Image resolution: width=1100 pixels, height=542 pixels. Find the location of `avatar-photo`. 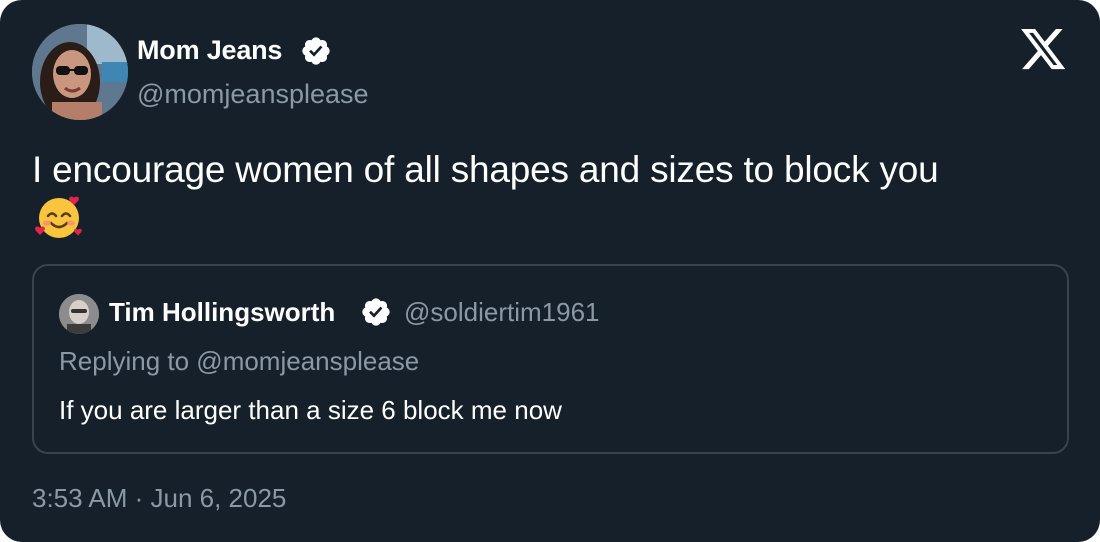

avatar-photo is located at coordinates (80, 72).